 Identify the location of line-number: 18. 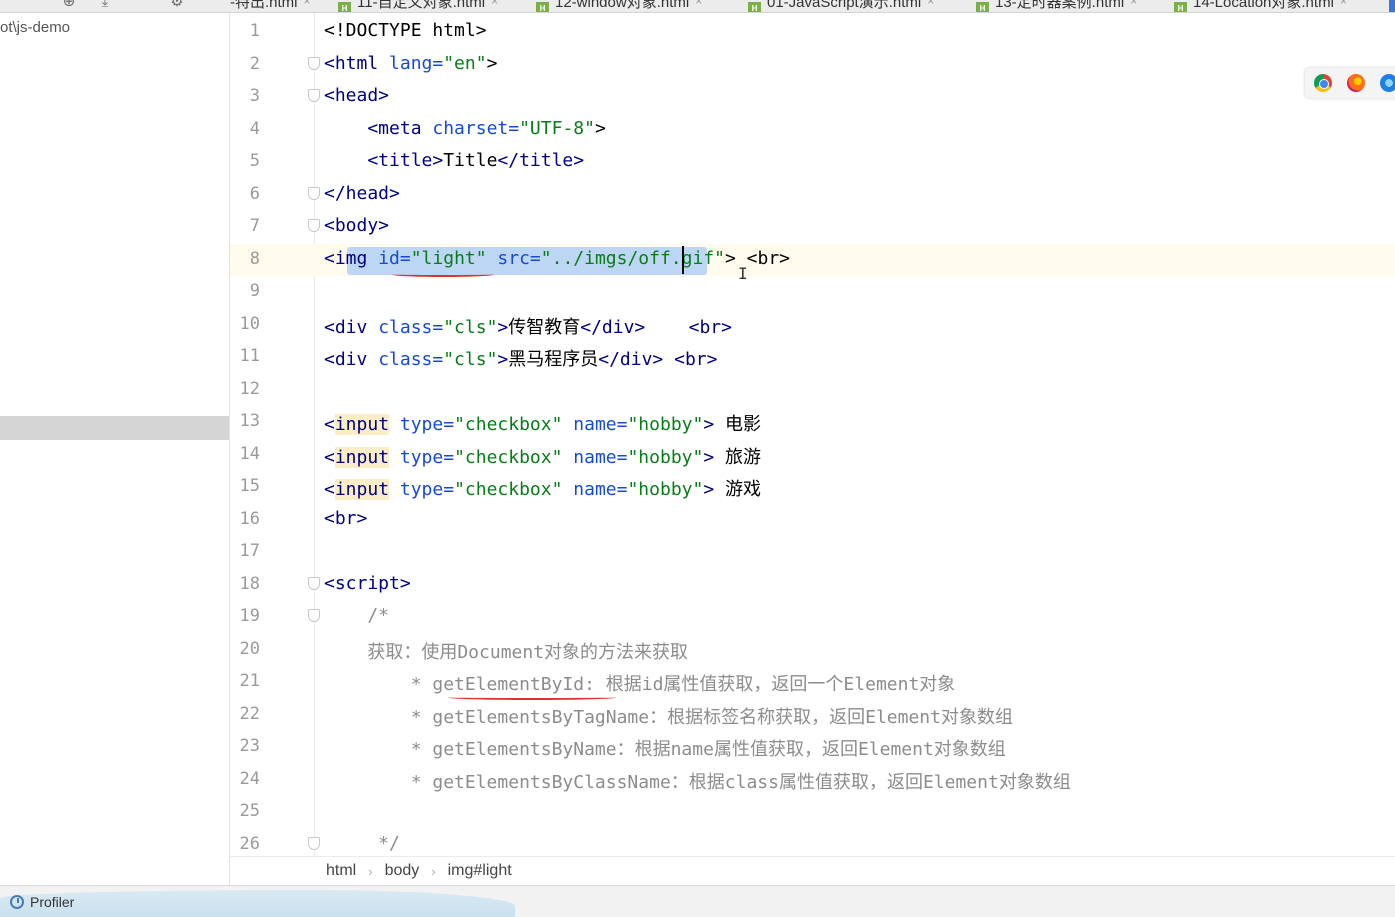
(249, 584).